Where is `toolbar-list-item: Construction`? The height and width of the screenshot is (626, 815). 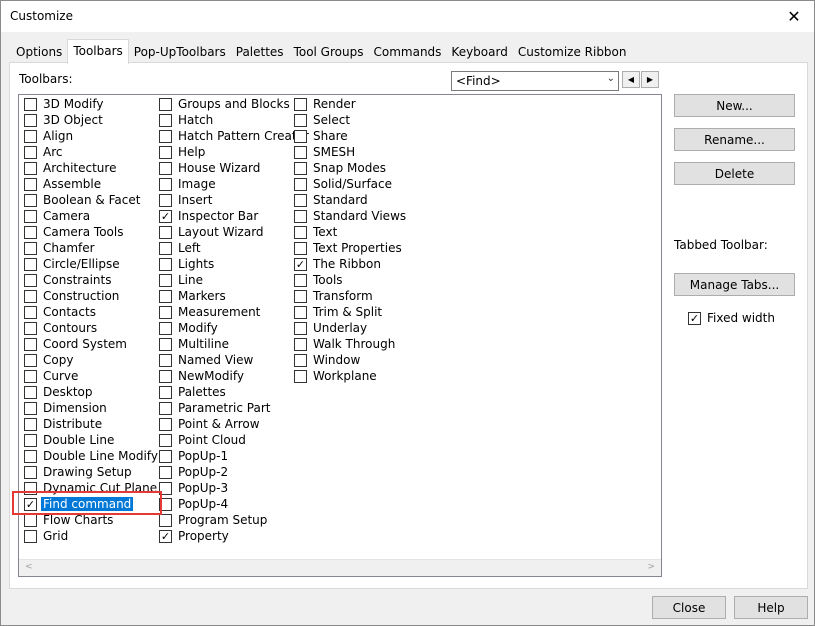
toolbar-list-item: Construction is located at coordinates (90, 296).